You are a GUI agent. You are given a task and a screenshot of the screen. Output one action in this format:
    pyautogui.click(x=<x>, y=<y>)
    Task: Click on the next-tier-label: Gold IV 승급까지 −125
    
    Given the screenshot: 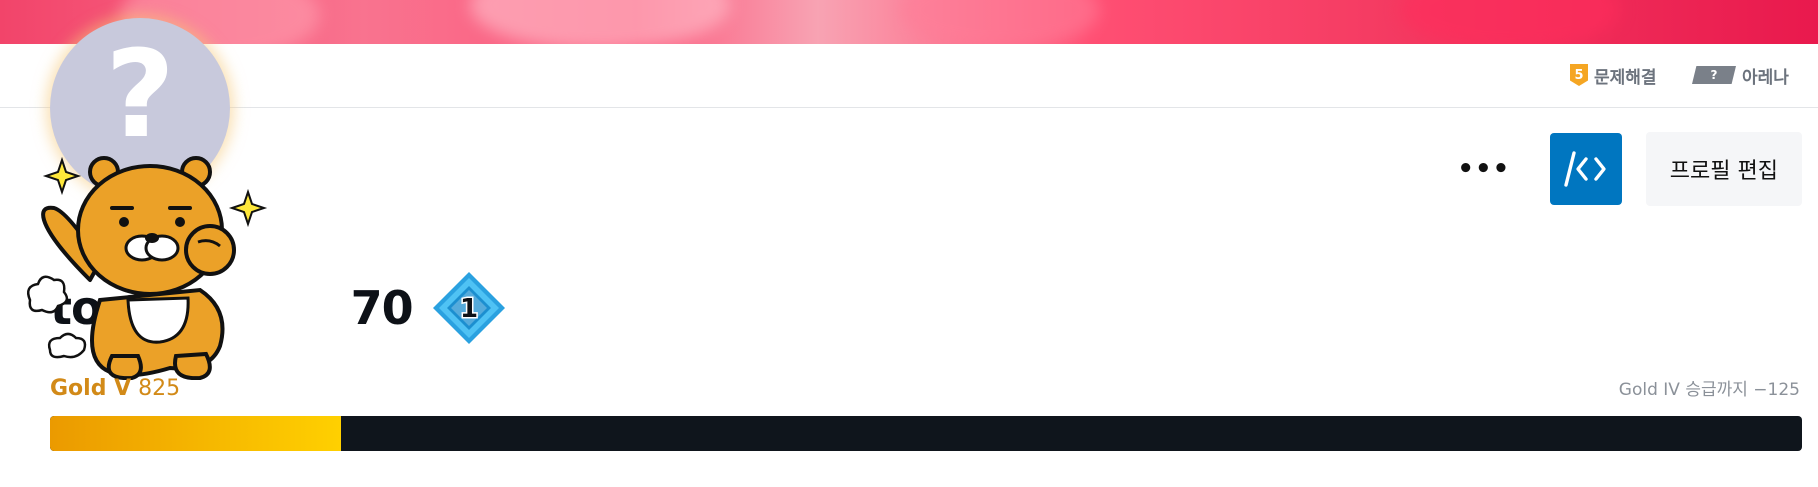 What is the action you would take?
    pyautogui.click(x=1709, y=390)
    